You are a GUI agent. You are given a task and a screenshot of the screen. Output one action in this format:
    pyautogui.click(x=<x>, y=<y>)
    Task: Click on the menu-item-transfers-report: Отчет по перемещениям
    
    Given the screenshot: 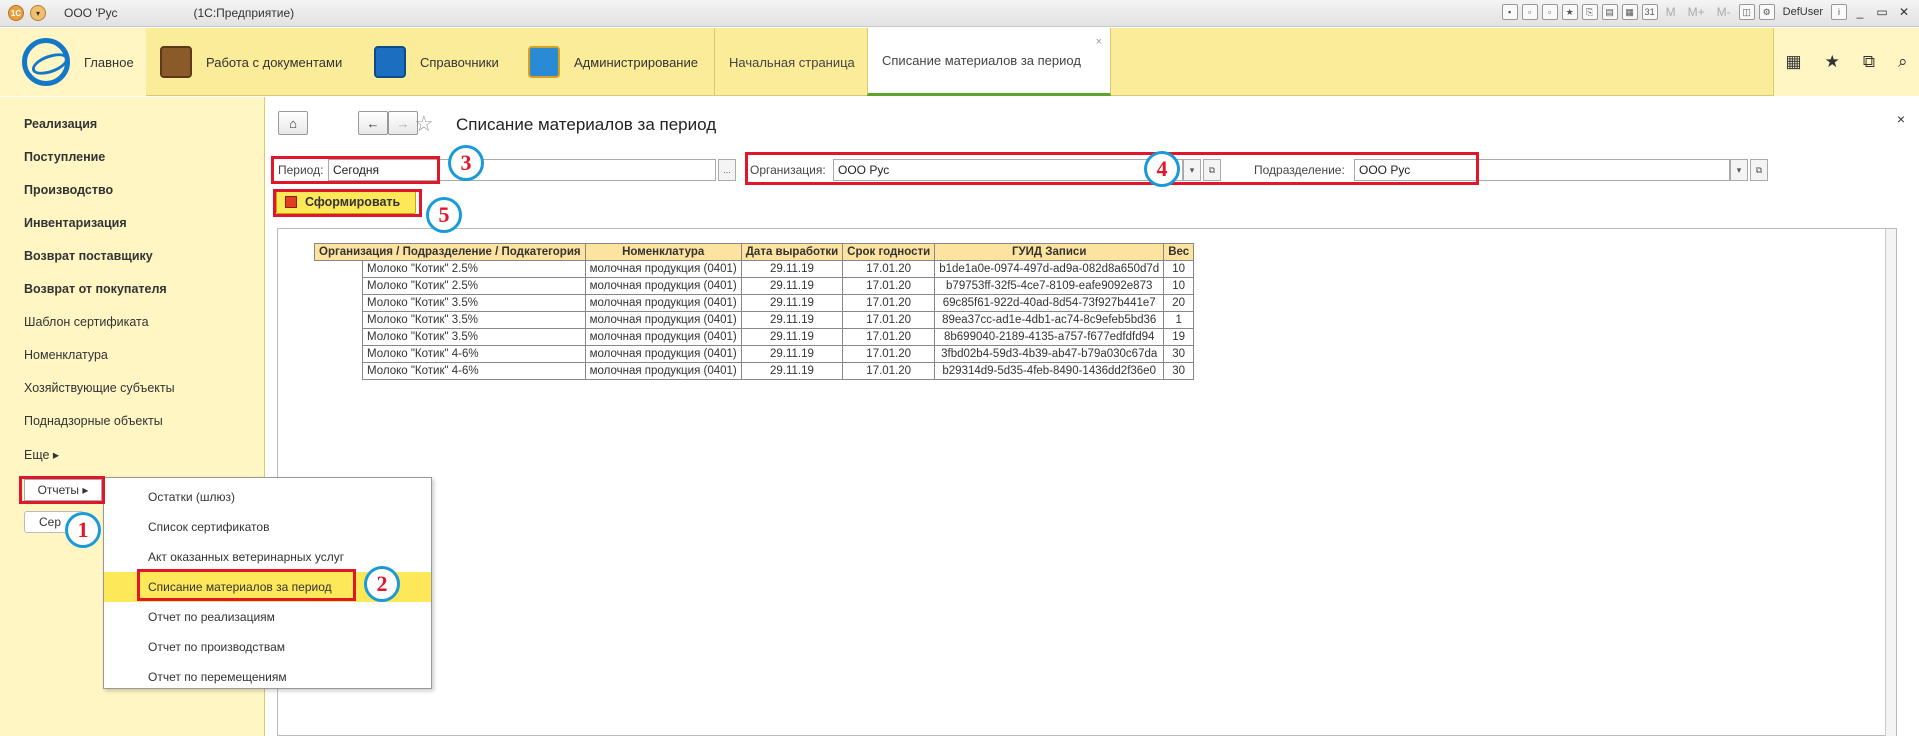 What is the action you would take?
    pyautogui.click(x=267, y=677)
    